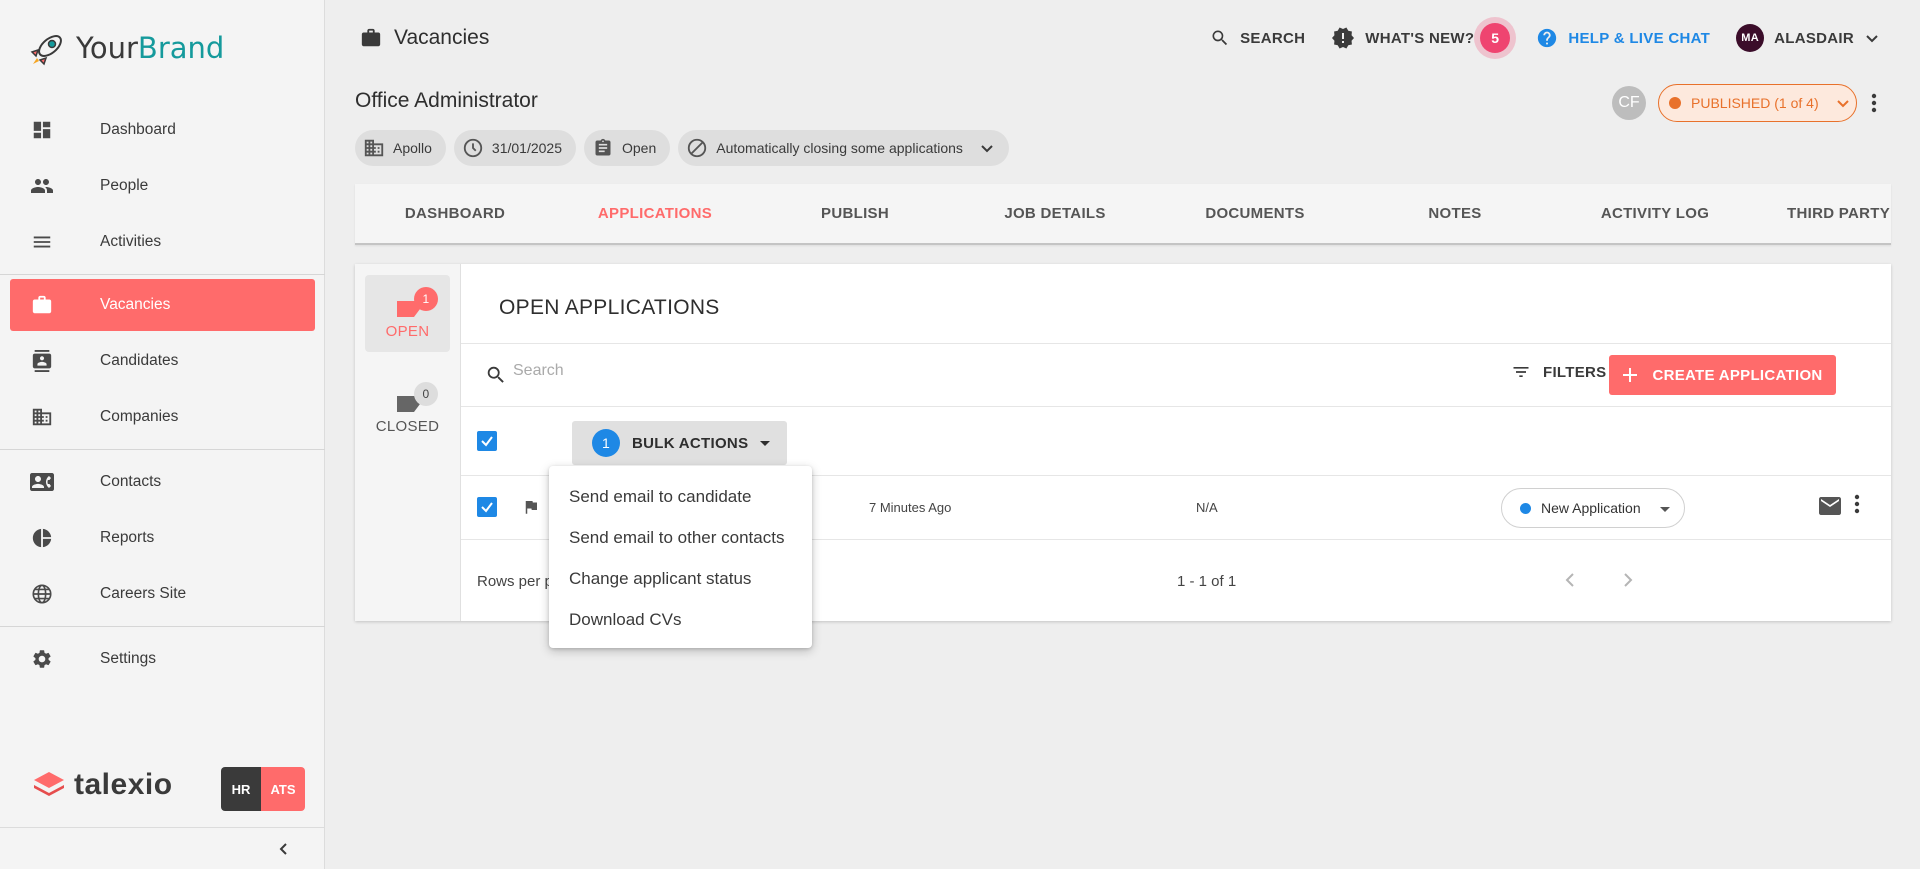  What do you see at coordinates (531, 507) in the screenshot?
I see `flag-icon` at bounding box center [531, 507].